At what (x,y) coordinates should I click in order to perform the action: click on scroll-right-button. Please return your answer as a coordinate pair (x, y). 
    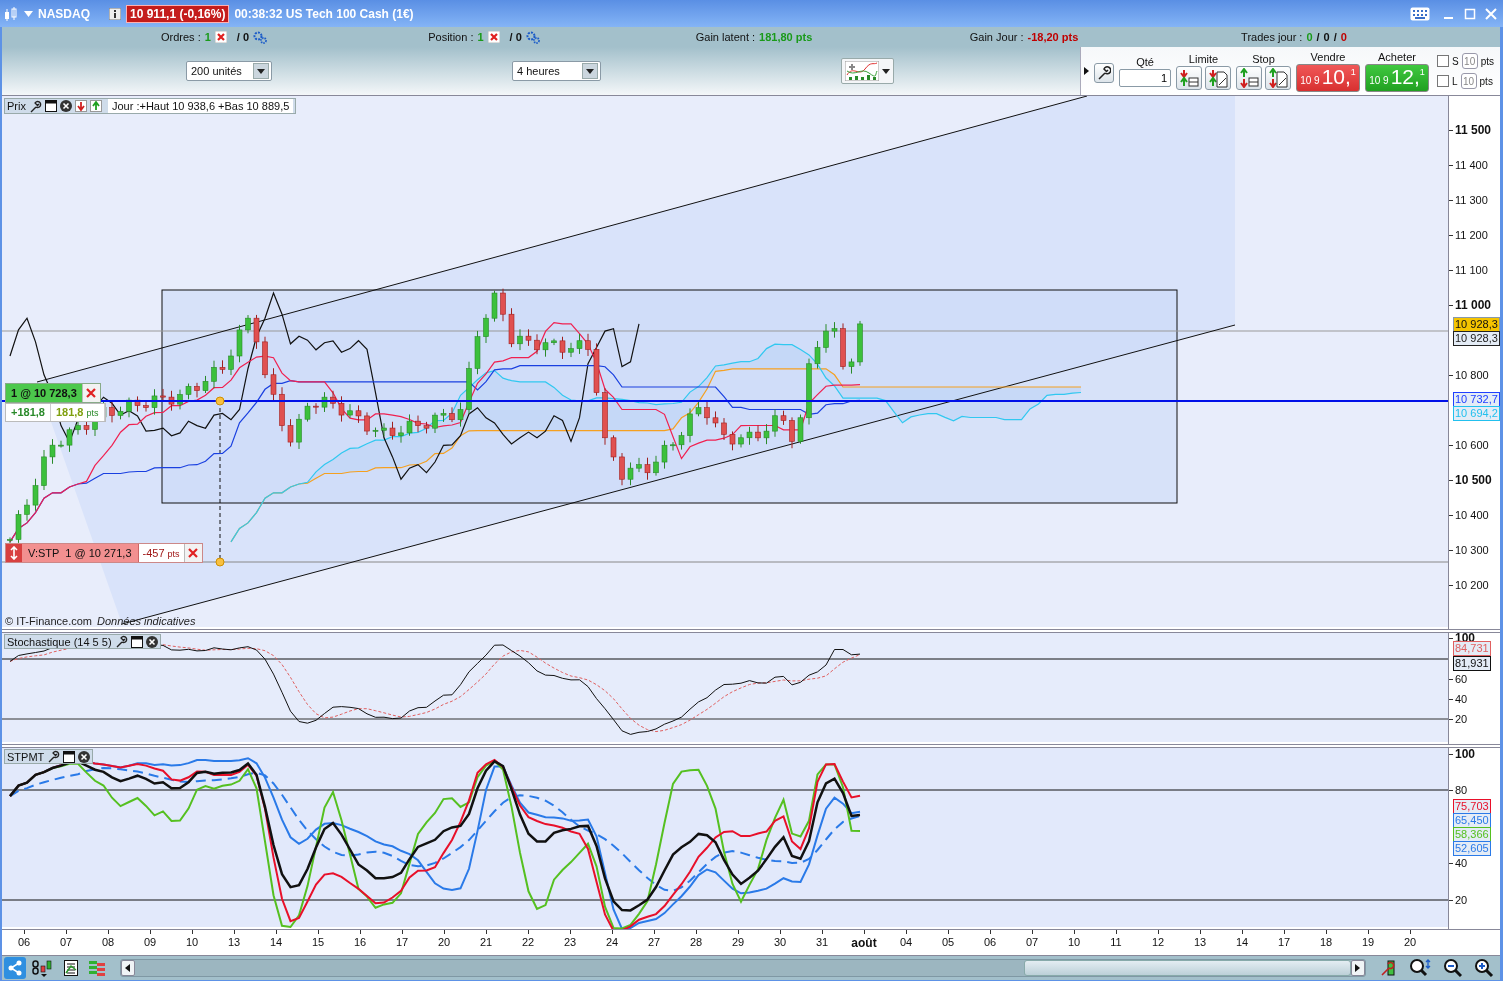
    Looking at the image, I should click on (1357, 968).